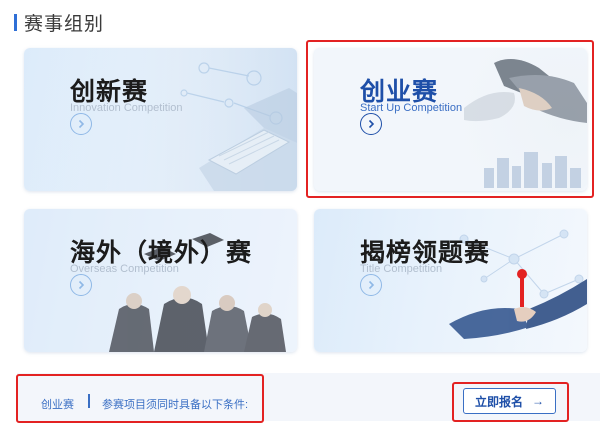 This screenshot has width=600, height=423. What do you see at coordinates (89, 401) in the screenshot?
I see `info-separator` at bounding box center [89, 401].